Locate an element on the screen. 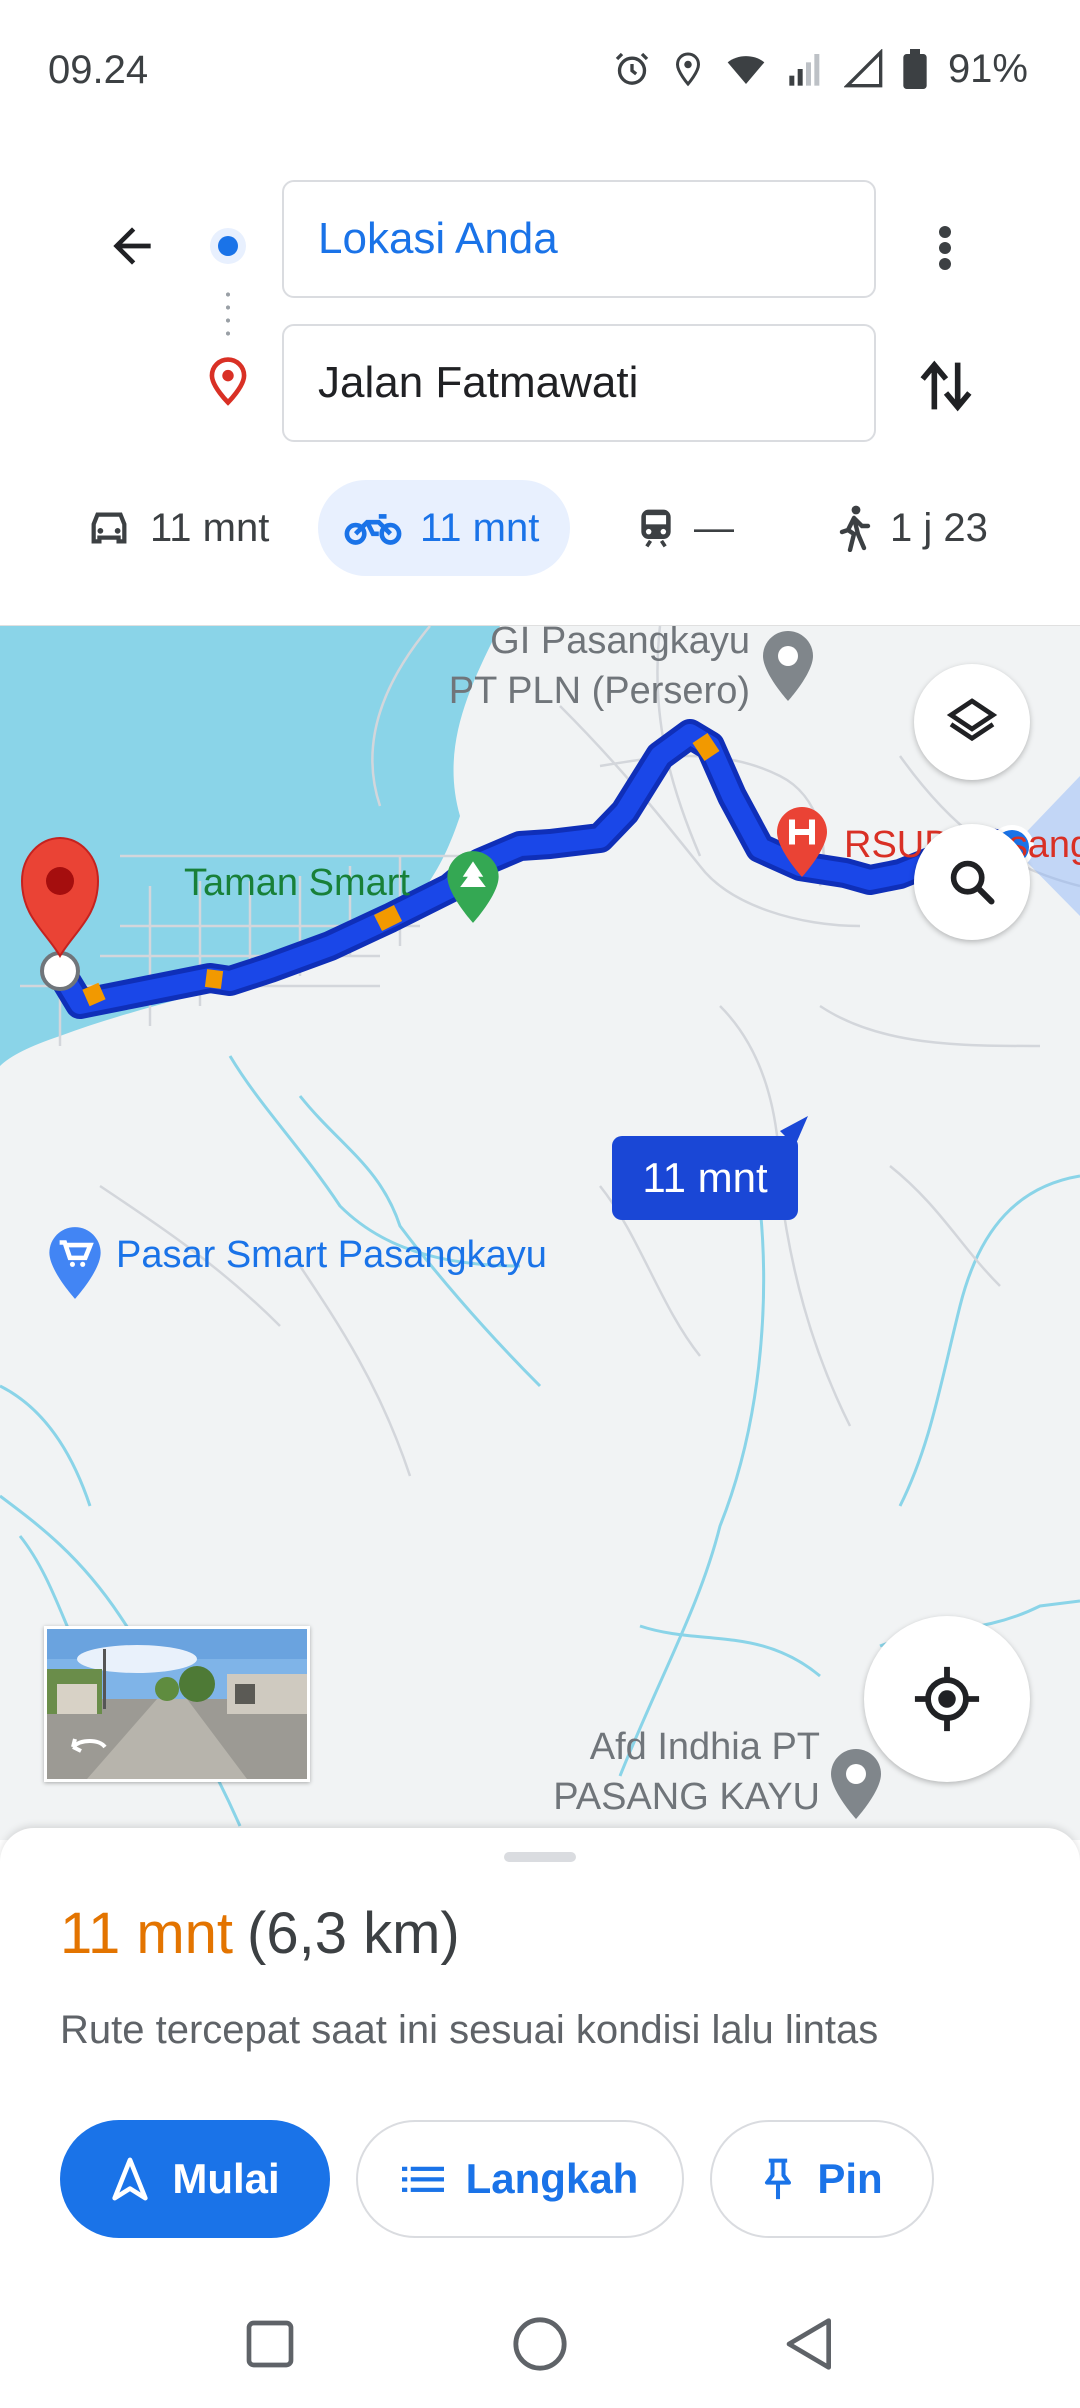 The height and width of the screenshot is (2408, 1080). street-view-image is located at coordinates (177, 1704).